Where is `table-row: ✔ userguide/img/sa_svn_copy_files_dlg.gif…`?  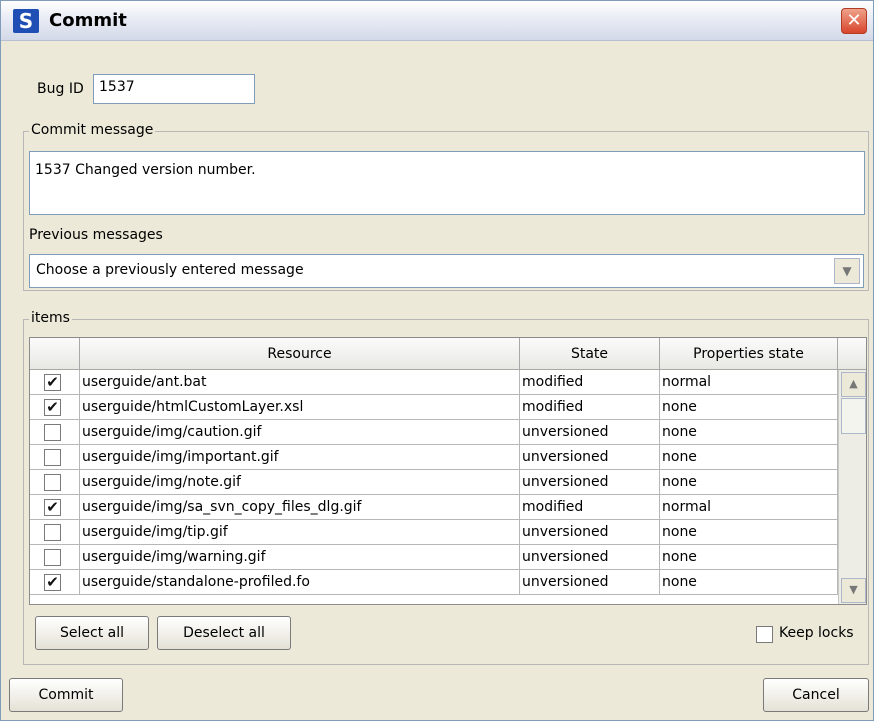
table-row: ✔ userguide/img/sa_svn_copy_files_dlg.gif… is located at coordinates (434, 507).